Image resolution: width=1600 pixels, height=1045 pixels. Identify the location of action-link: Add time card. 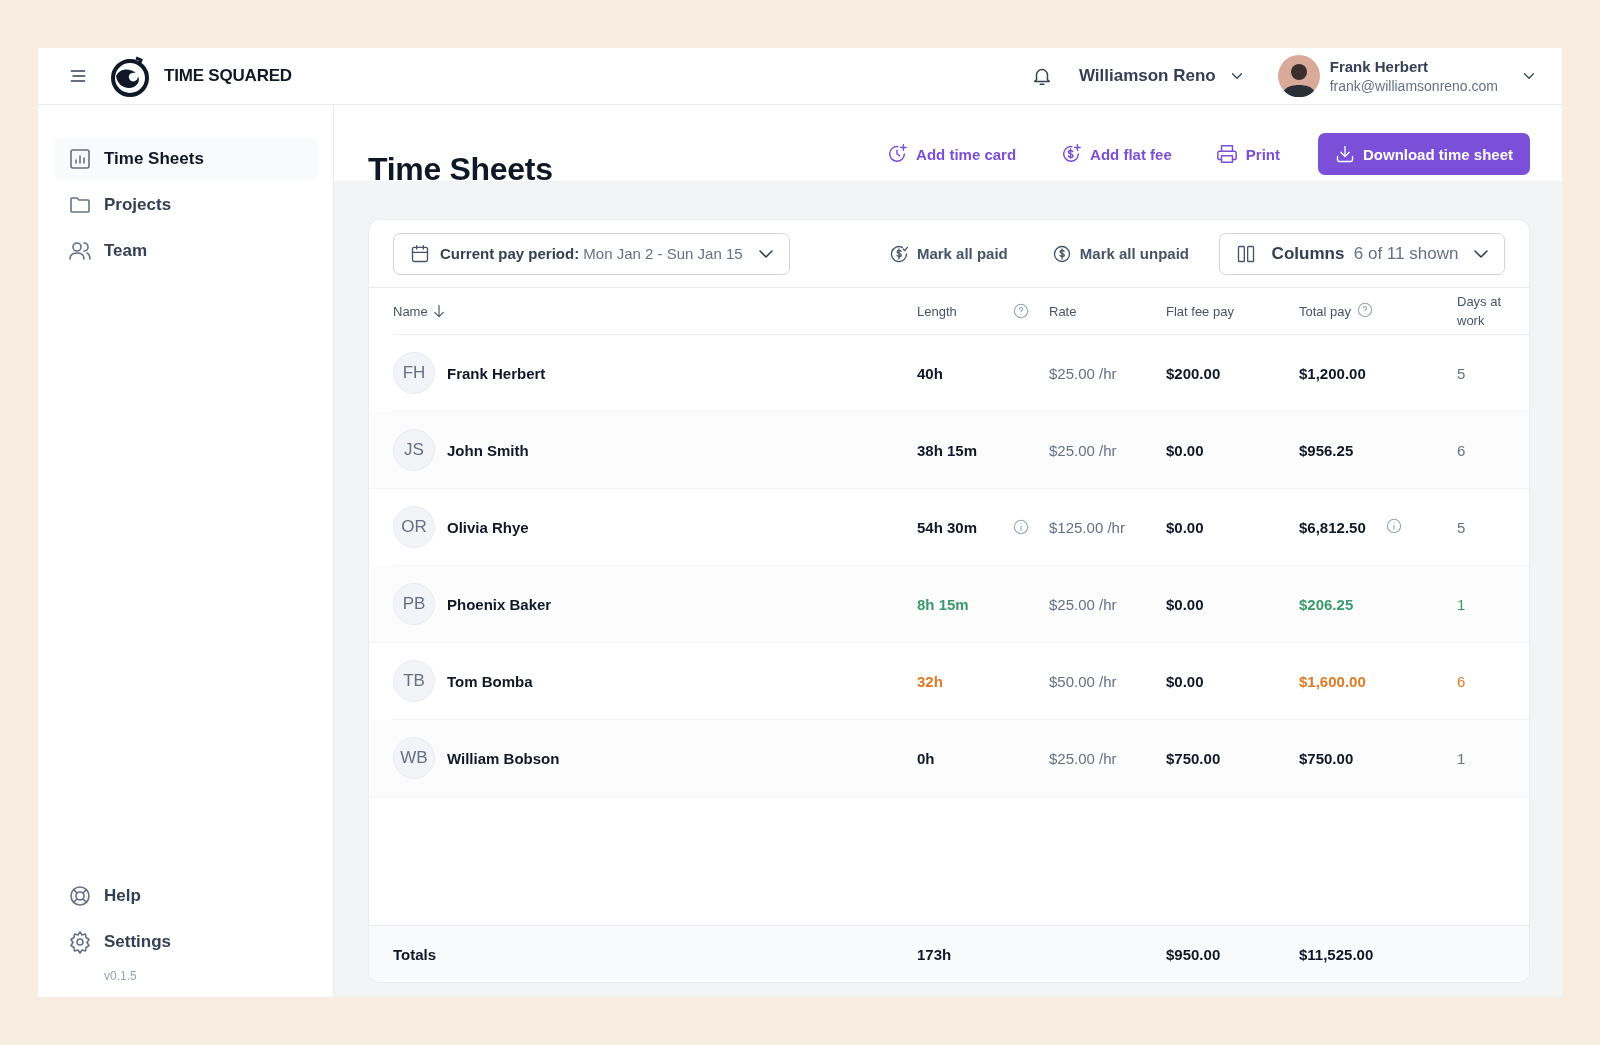
(951, 154).